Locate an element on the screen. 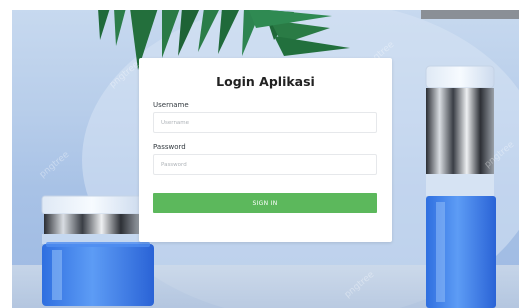 The width and height of the screenshot is (519, 308). password-input is located at coordinates (265, 164).